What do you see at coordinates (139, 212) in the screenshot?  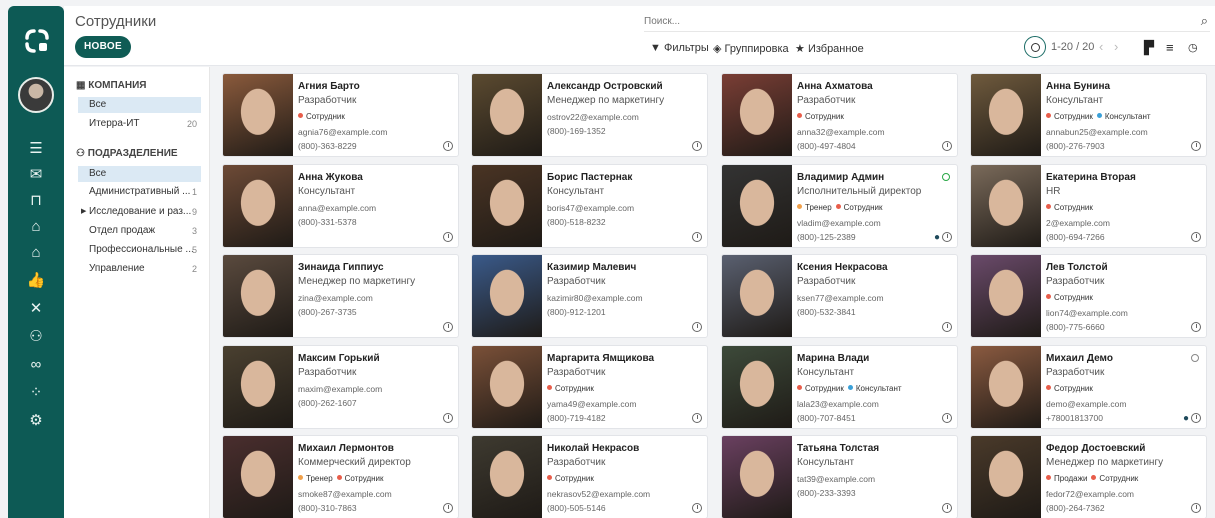 I see `department-item: ▶ Исследование и раз... 9` at bounding box center [139, 212].